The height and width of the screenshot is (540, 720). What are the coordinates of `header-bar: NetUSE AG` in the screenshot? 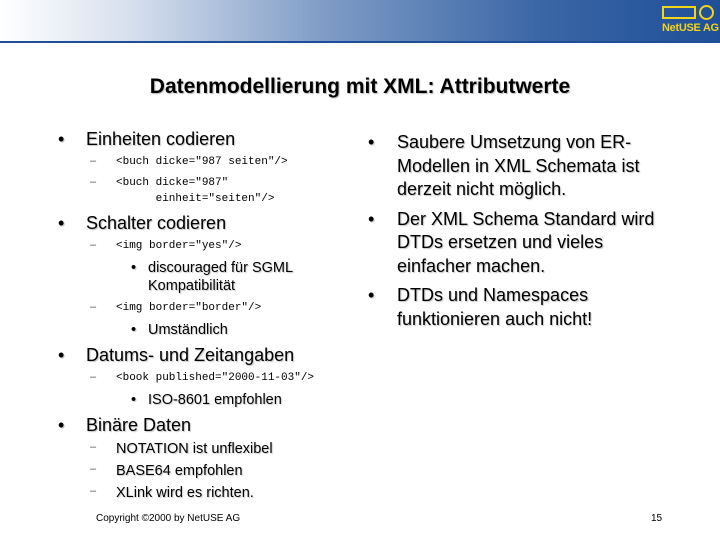 It's located at (360, 20).